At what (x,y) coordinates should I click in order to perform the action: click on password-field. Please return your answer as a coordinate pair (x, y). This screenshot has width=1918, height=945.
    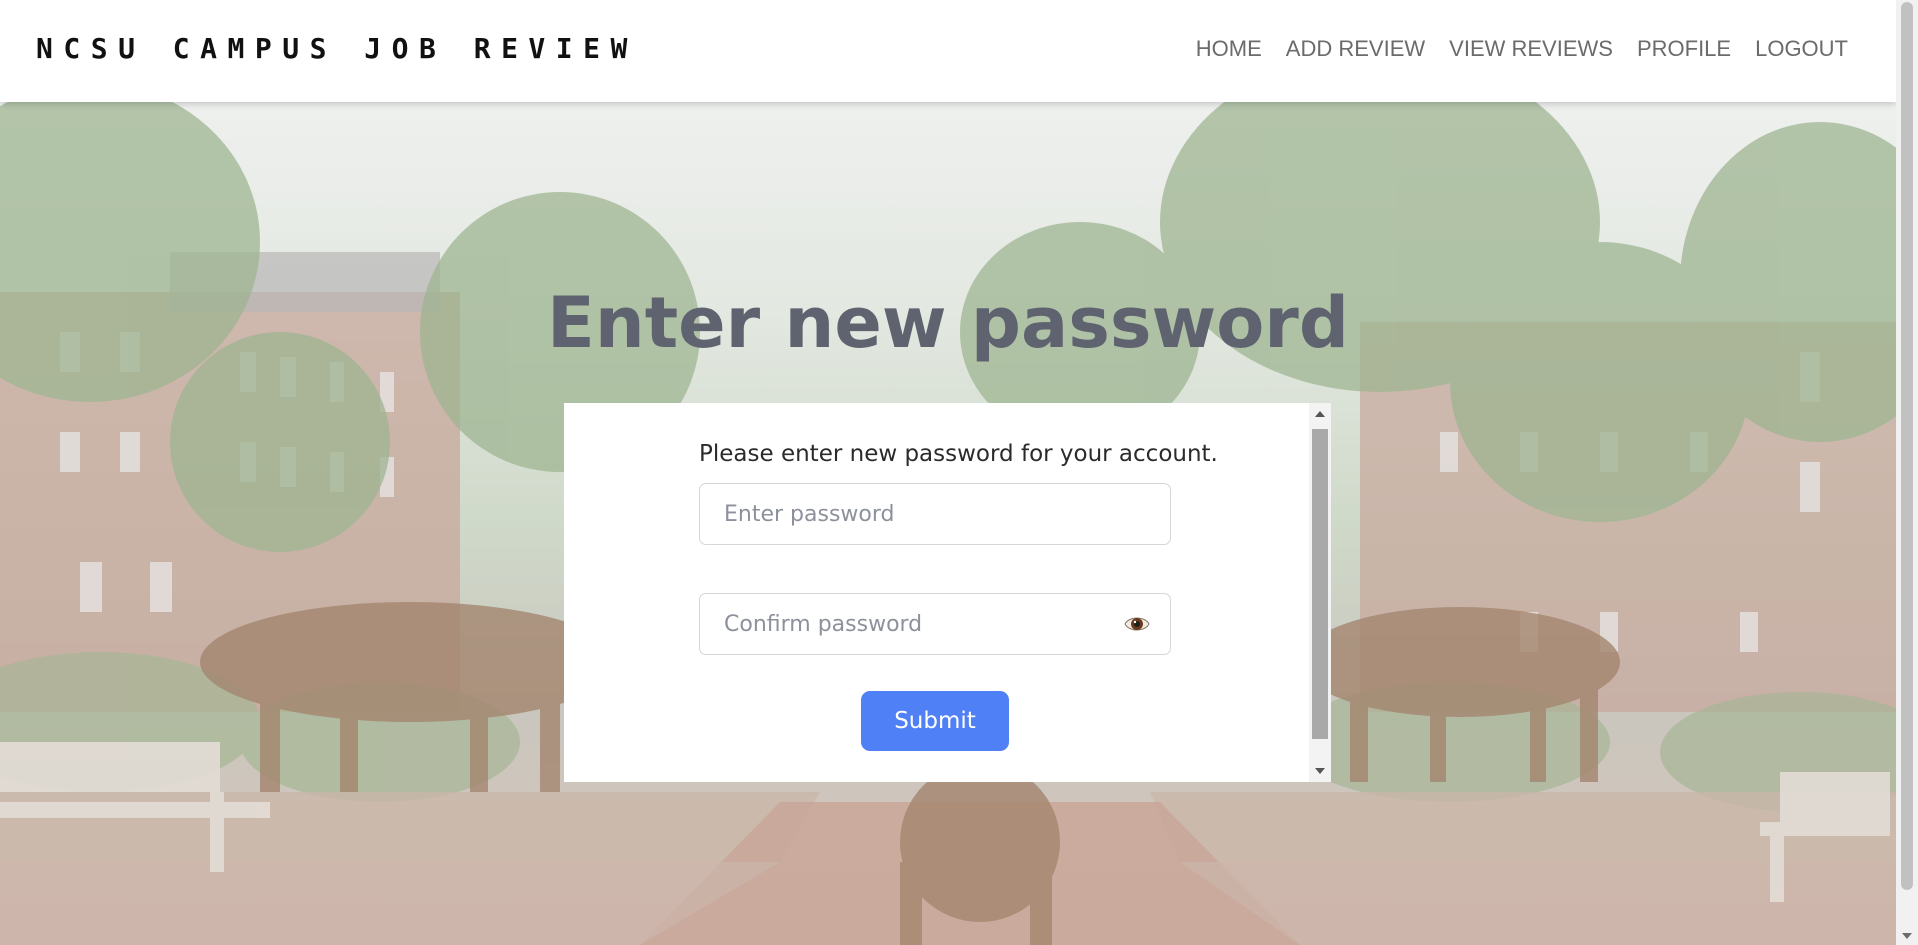
    Looking at the image, I should click on (935, 514).